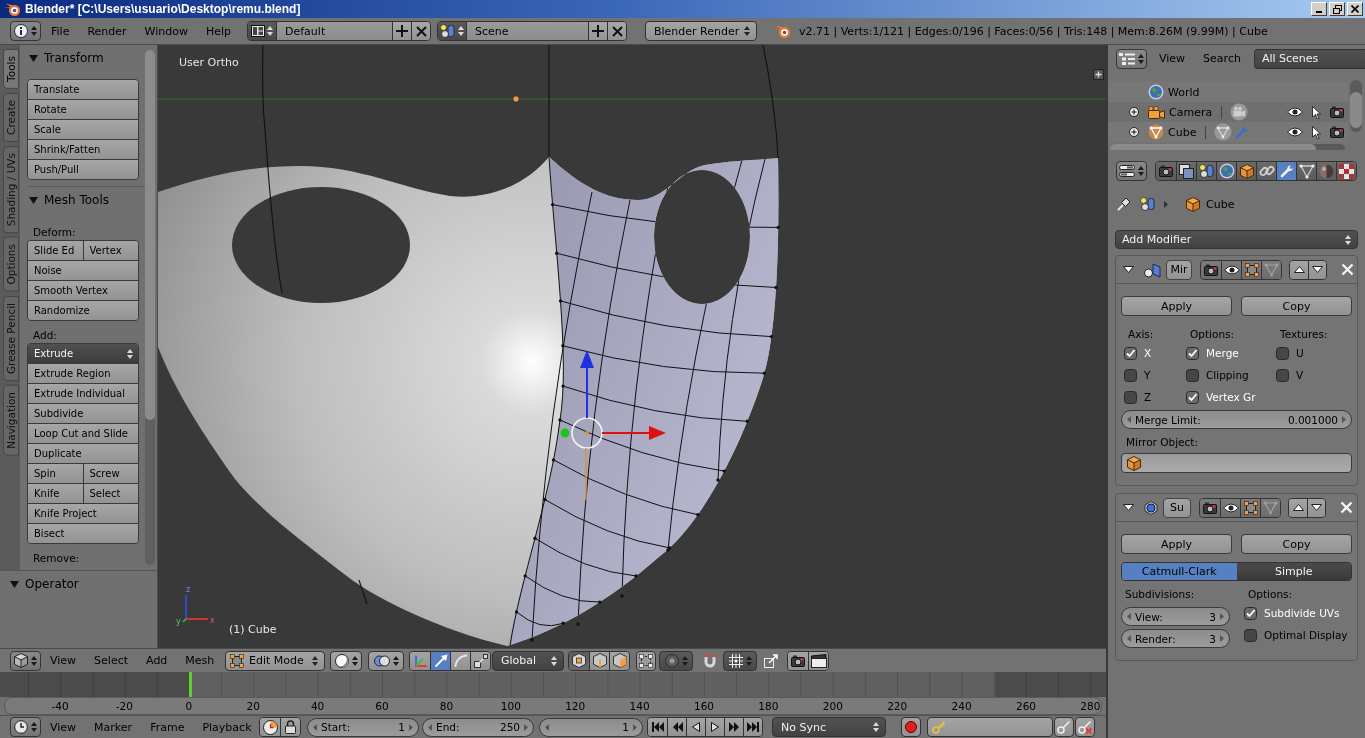 Image resolution: width=1365 pixels, height=738 pixels. What do you see at coordinates (83, 353) in the screenshot?
I see `tool-dropdown: Extrude` at bounding box center [83, 353].